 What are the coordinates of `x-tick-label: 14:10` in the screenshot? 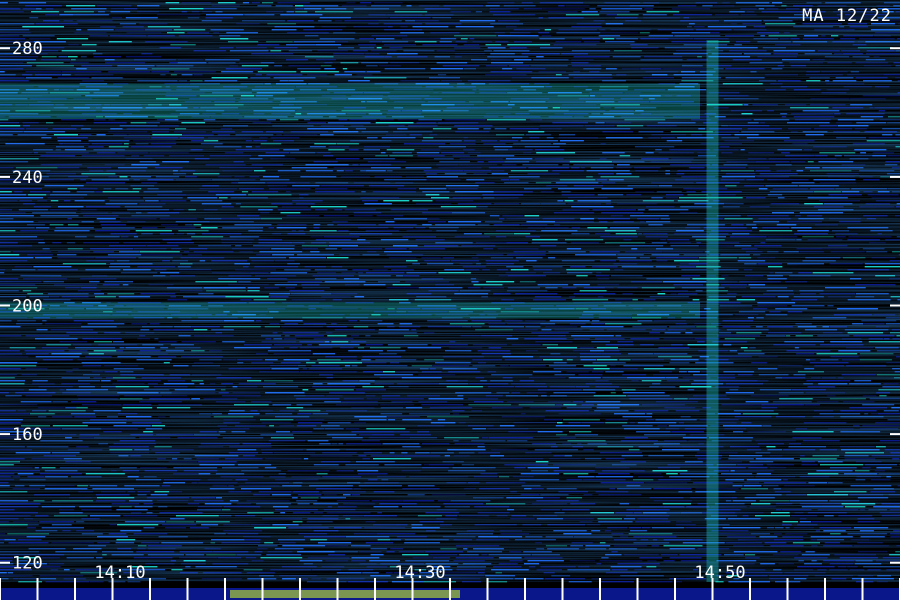 It's located at (119, 573).